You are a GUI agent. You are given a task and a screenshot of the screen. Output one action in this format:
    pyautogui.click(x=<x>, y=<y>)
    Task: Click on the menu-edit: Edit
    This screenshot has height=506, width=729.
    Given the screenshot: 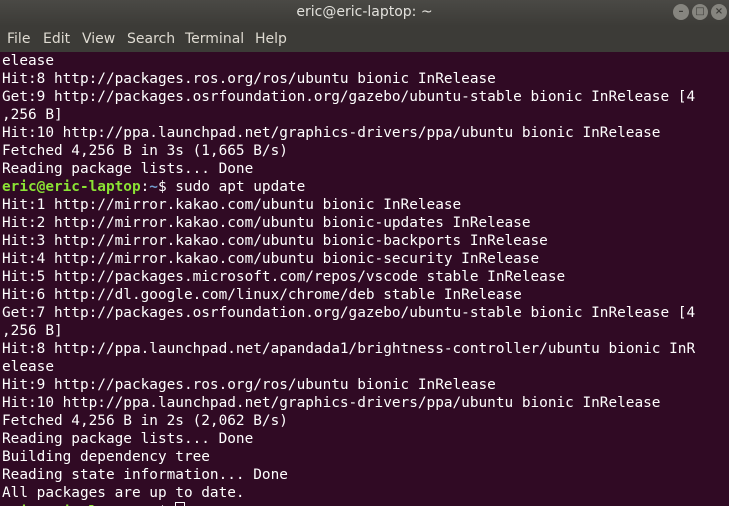 What is the action you would take?
    pyautogui.click(x=56, y=39)
    